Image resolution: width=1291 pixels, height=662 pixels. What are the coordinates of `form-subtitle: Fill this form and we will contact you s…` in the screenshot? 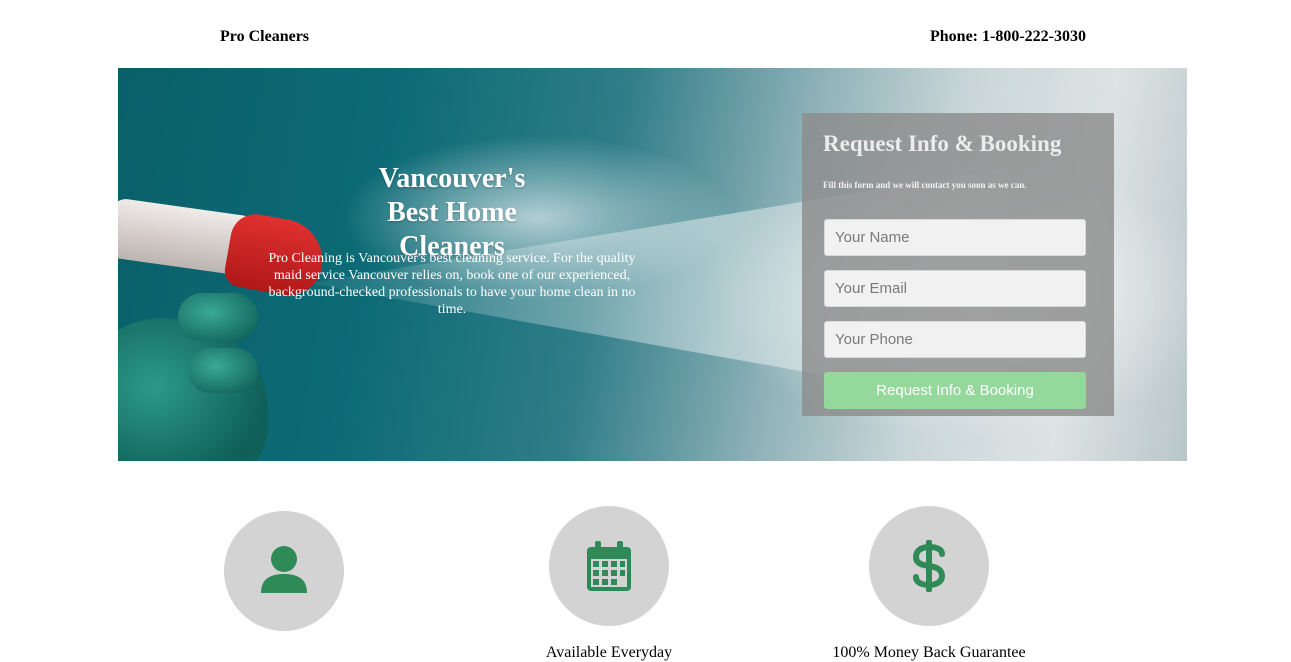 It's located at (925, 185).